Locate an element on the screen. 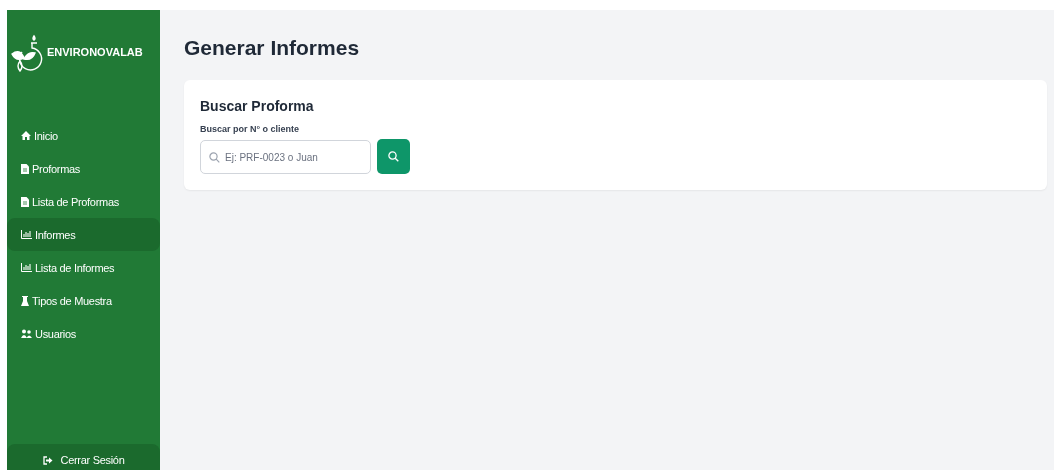 This screenshot has width=1054, height=470. nav-item: Proformas is located at coordinates (83, 168).